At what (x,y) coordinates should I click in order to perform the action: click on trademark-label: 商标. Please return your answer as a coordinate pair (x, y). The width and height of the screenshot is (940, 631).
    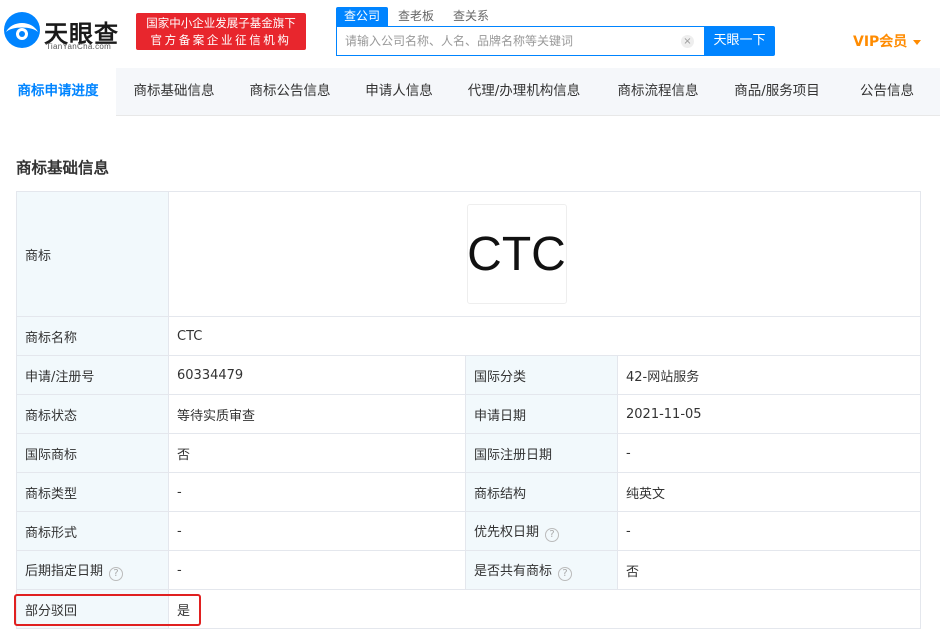
    Looking at the image, I should click on (92, 254).